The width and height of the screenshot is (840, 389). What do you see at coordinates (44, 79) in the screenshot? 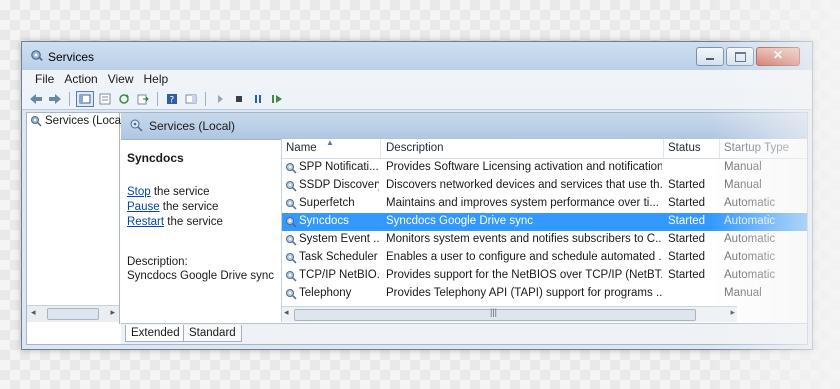
I see `menu-file: File` at bounding box center [44, 79].